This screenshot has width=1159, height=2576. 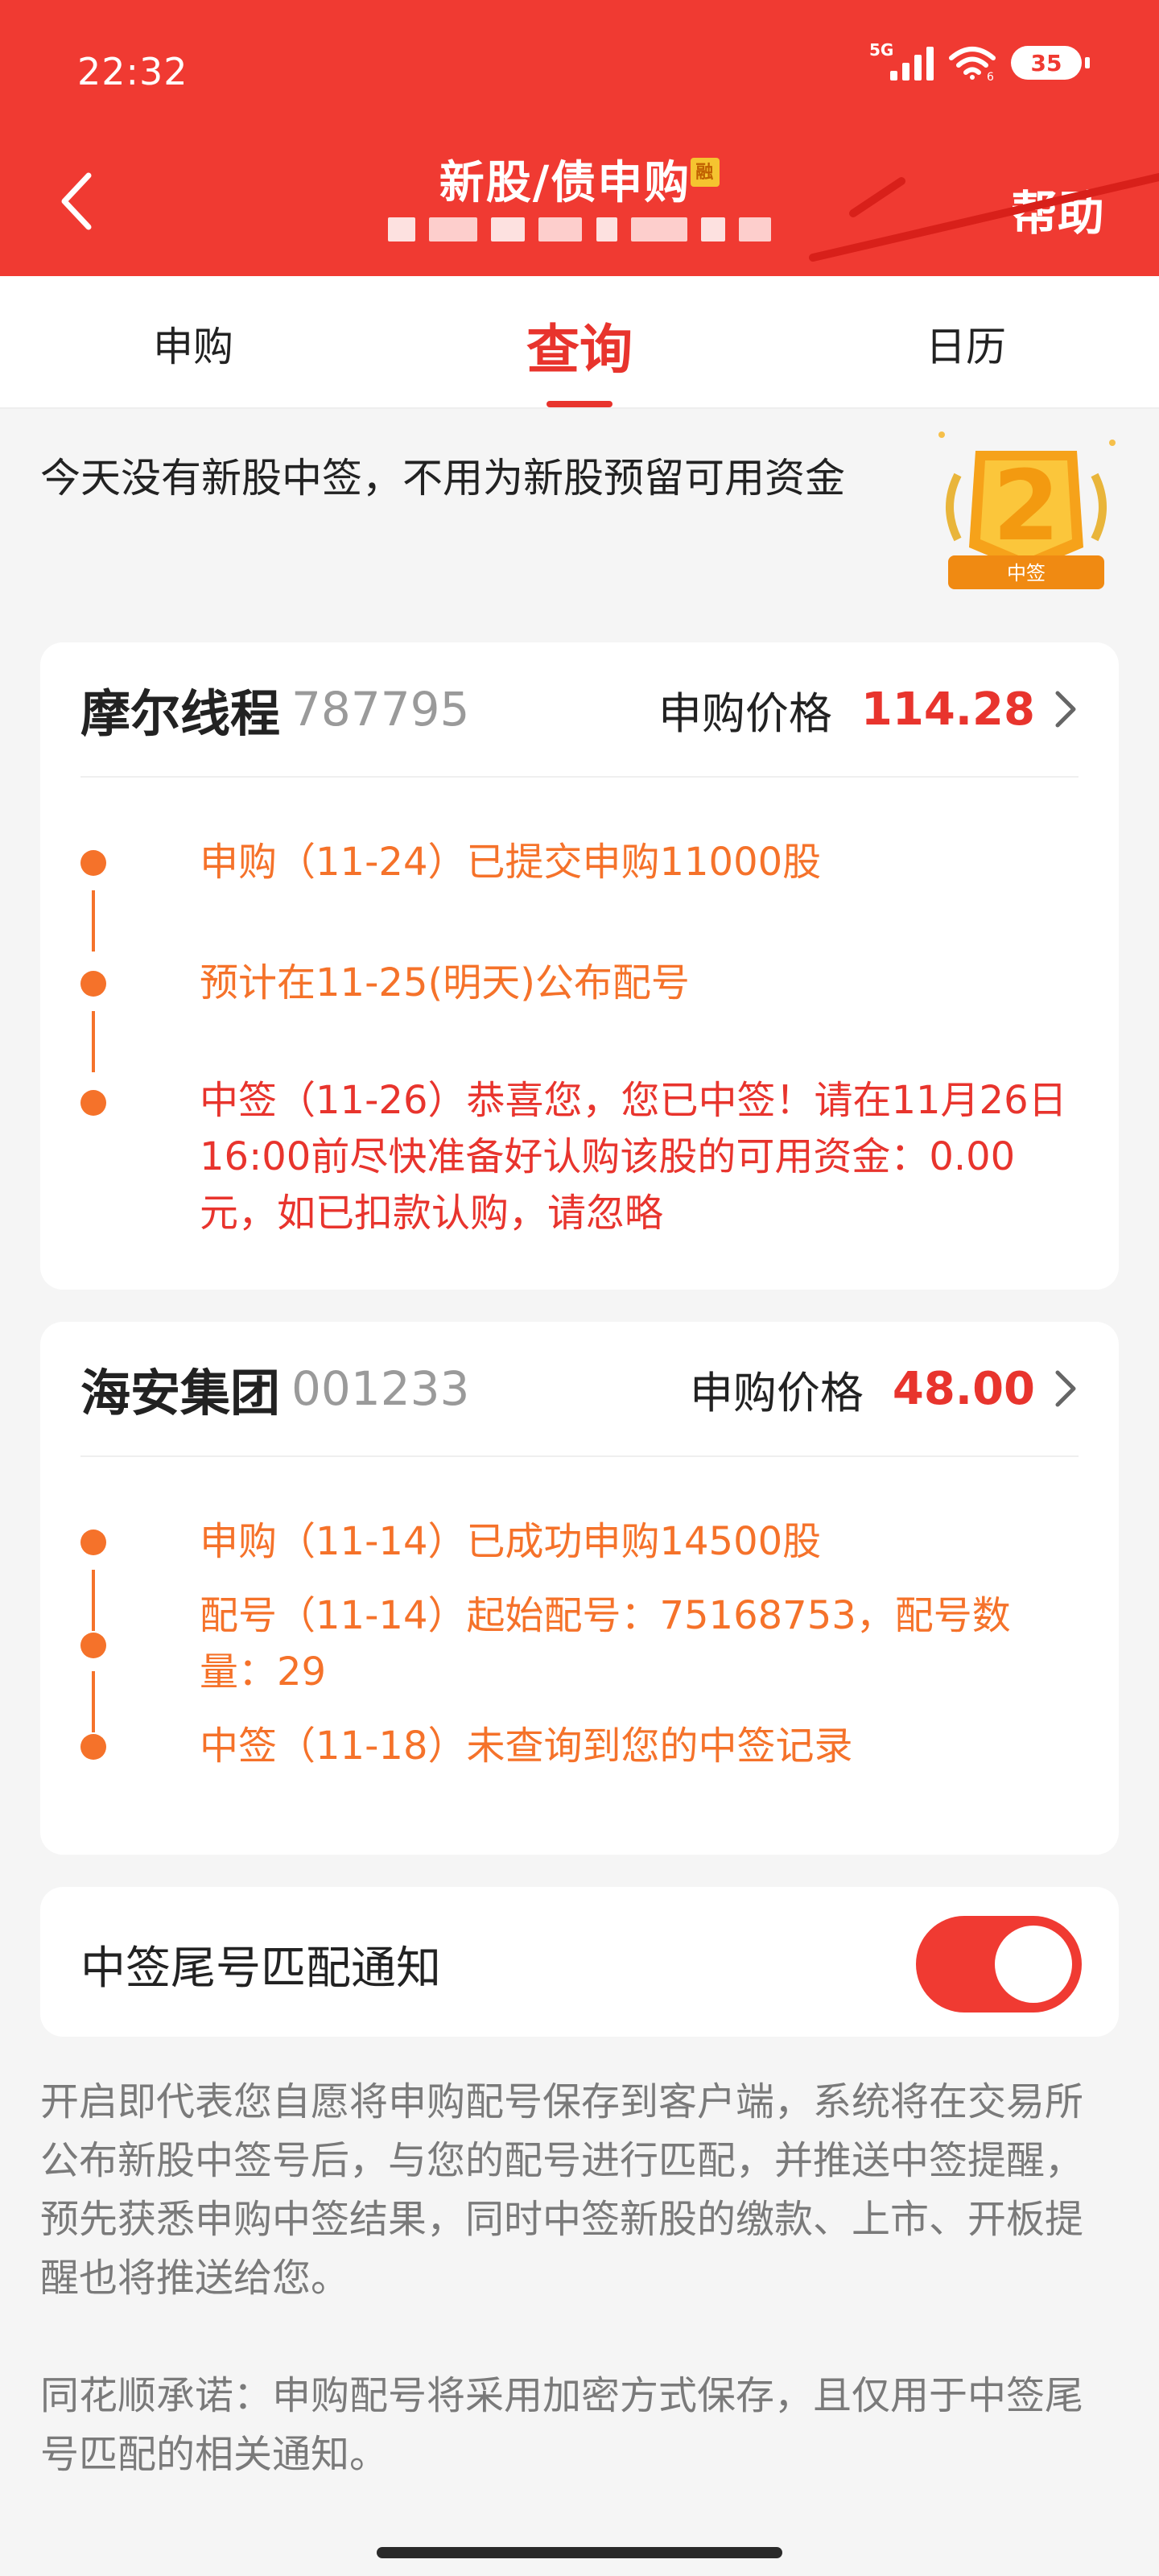 I want to click on page-title-text: 新股/债申购, so click(x=565, y=183).